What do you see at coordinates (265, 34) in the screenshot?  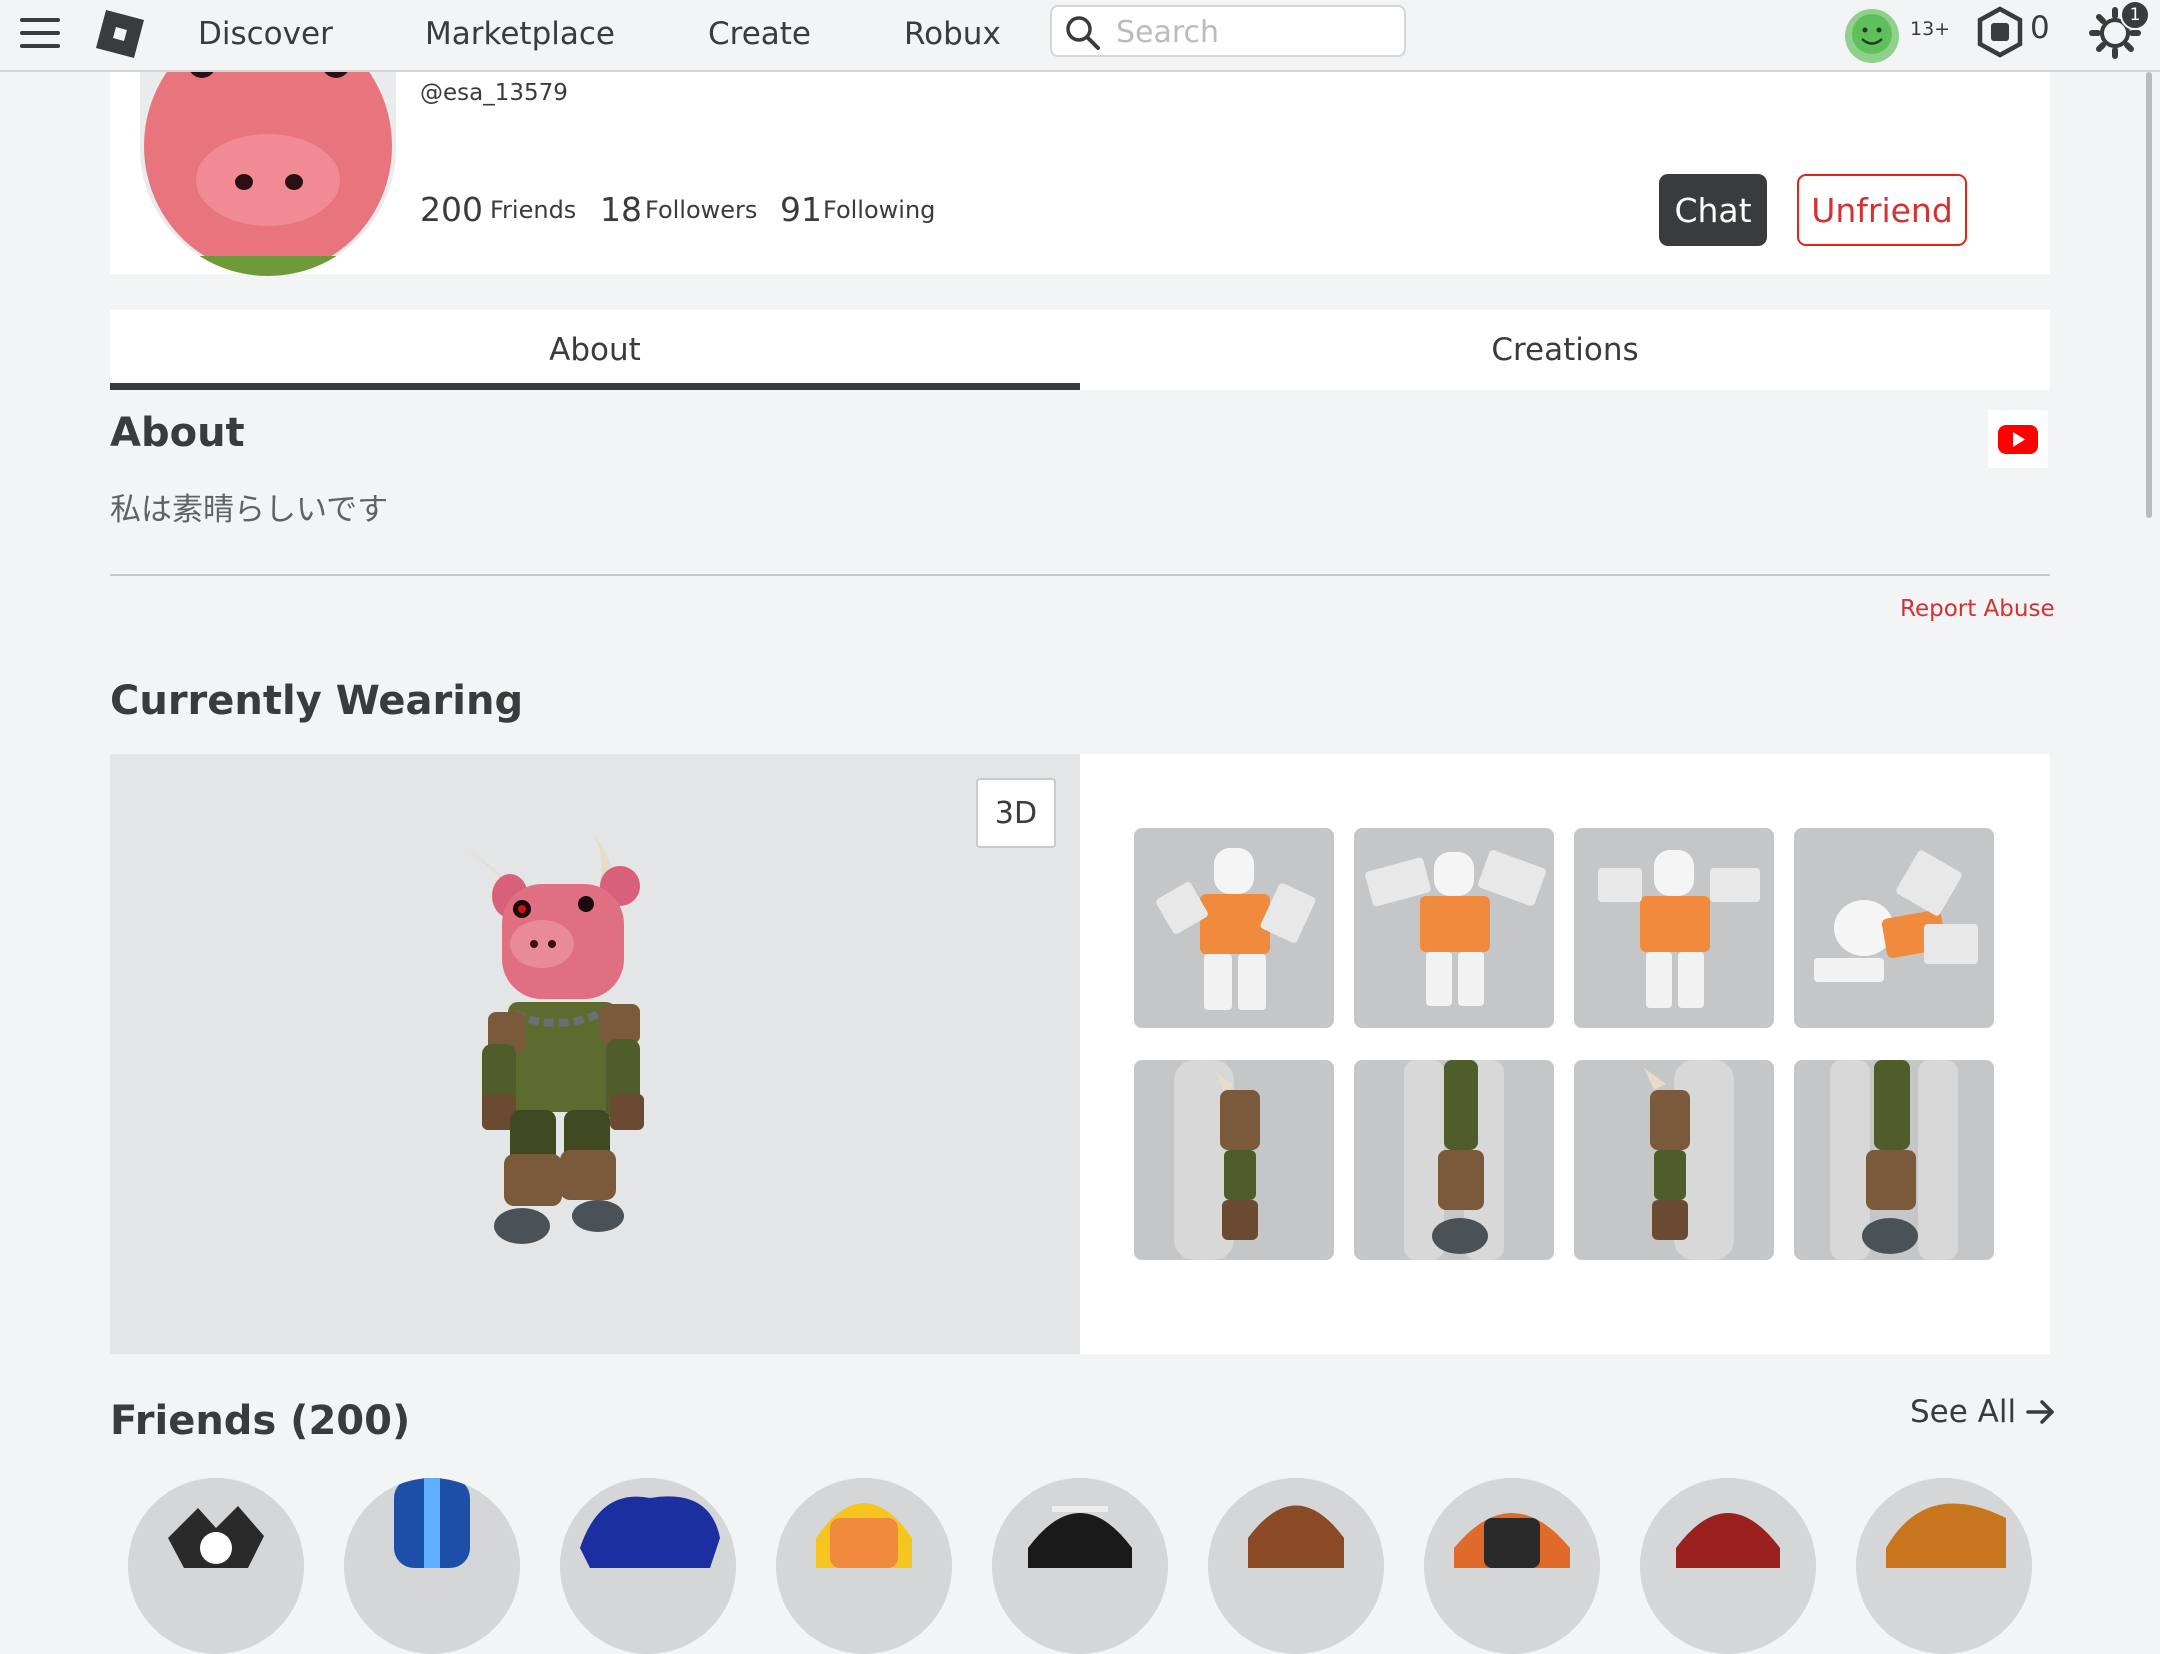 I see `nav-discover-link: Discover` at bounding box center [265, 34].